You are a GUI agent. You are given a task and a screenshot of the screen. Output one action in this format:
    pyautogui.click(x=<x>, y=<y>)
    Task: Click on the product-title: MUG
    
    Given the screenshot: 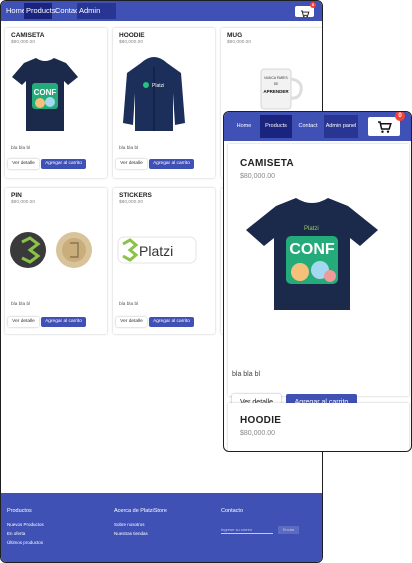 What is the action you would take?
    pyautogui.click(x=235, y=35)
    